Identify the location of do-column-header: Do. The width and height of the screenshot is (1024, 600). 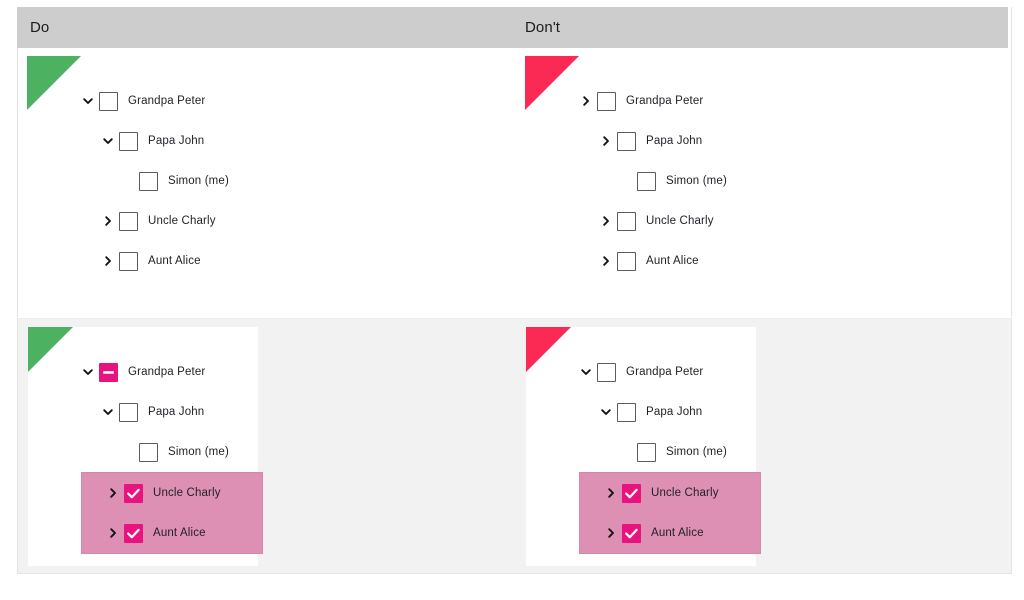
(40, 27).